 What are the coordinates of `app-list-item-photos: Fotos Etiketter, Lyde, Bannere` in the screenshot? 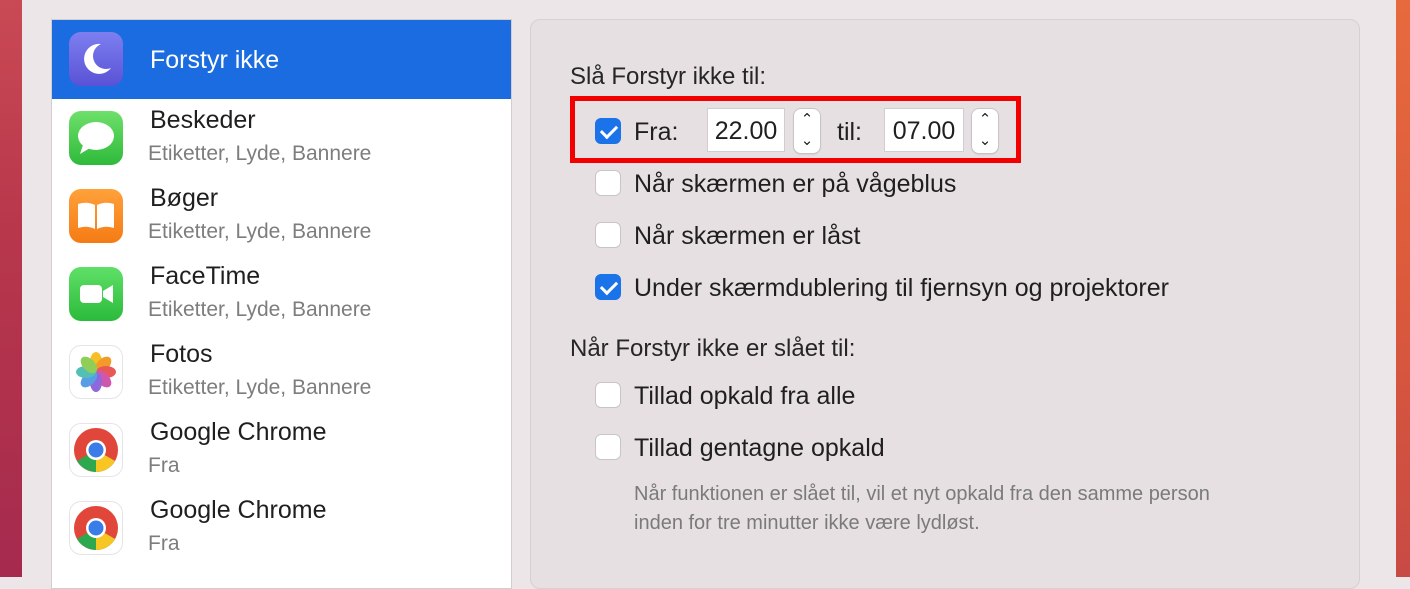 It's located at (281, 372).